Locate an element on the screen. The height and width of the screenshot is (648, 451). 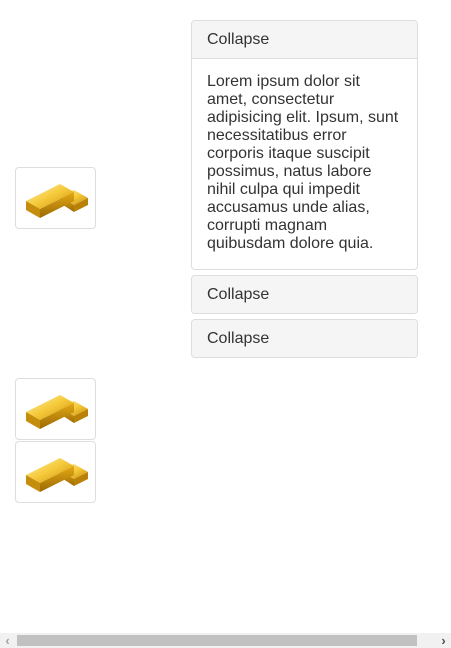
scrollbar-thumb is located at coordinates (217, 640).